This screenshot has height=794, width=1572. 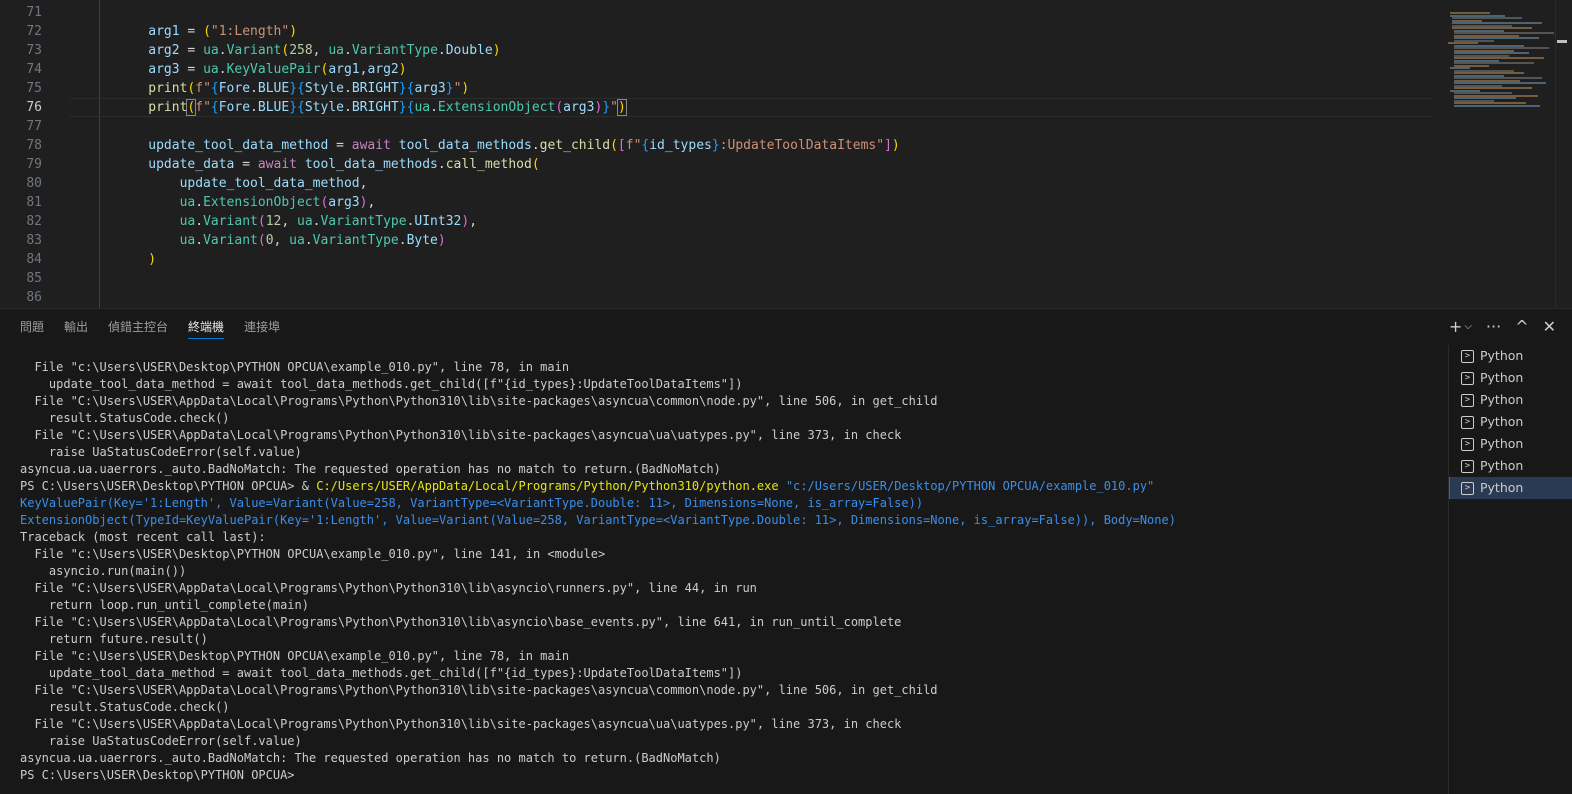 I want to click on bracket-match: ), so click(x=621, y=107).